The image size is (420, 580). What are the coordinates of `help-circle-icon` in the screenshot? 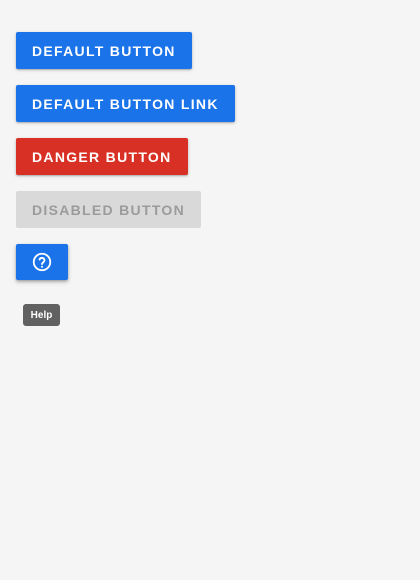 It's located at (42, 262).